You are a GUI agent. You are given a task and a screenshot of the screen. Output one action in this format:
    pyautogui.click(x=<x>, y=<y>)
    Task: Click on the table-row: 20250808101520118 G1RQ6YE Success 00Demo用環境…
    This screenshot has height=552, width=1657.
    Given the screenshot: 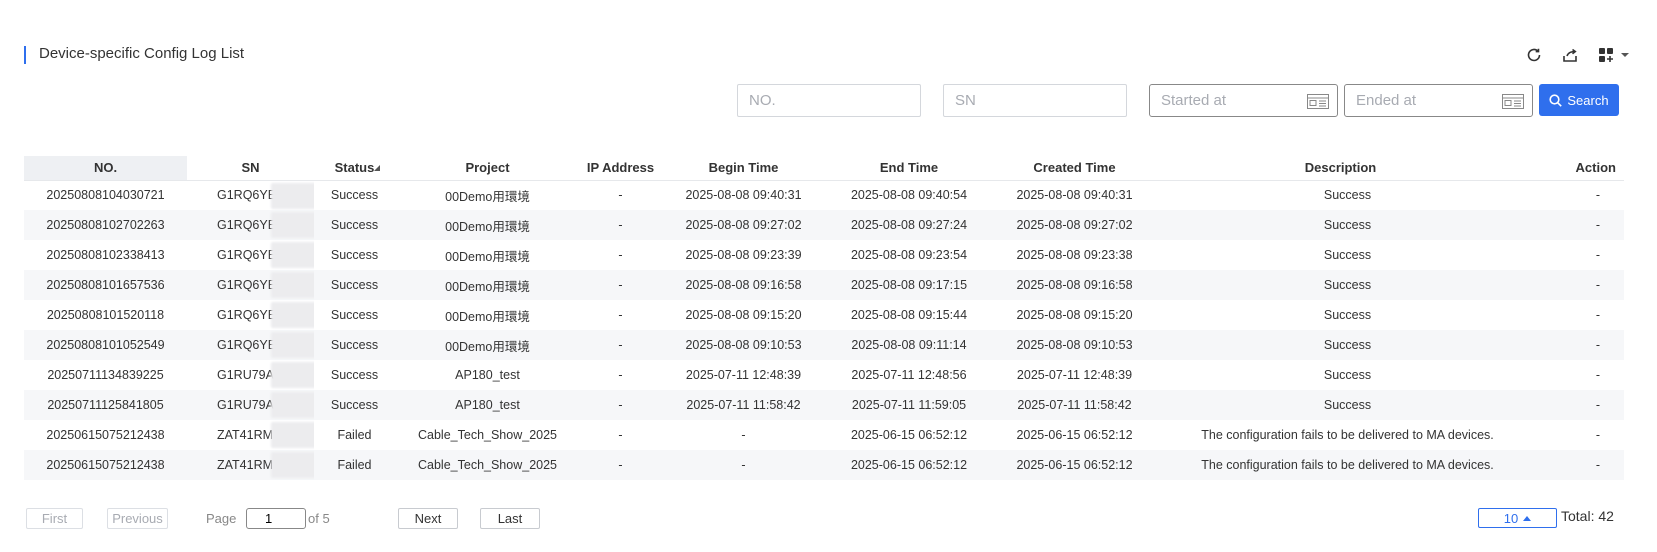 What is the action you would take?
    pyautogui.click(x=824, y=315)
    